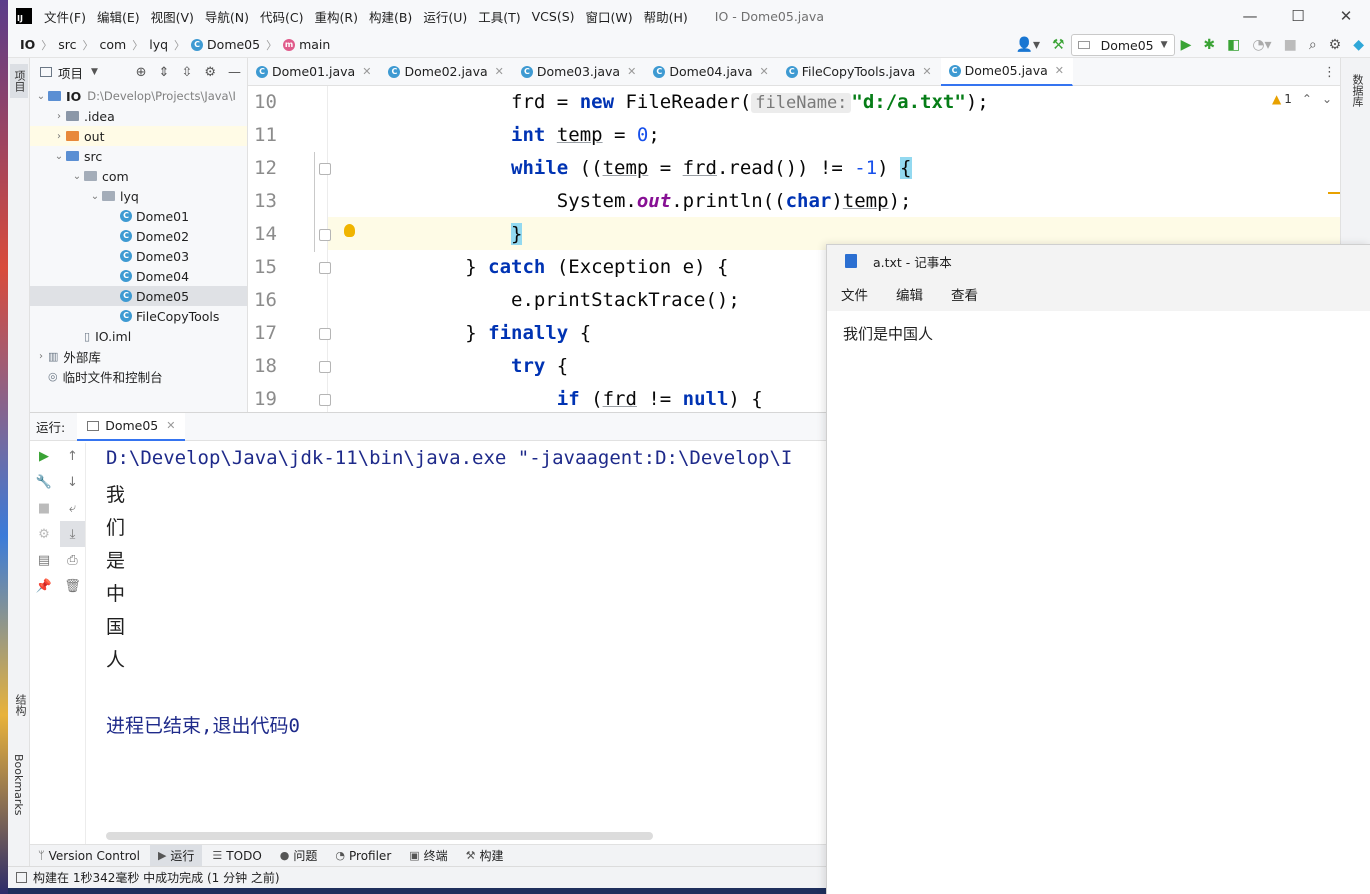 The height and width of the screenshot is (894, 1370). I want to click on tree-item: ◎ 临时文件和控制台, so click(138, 376).